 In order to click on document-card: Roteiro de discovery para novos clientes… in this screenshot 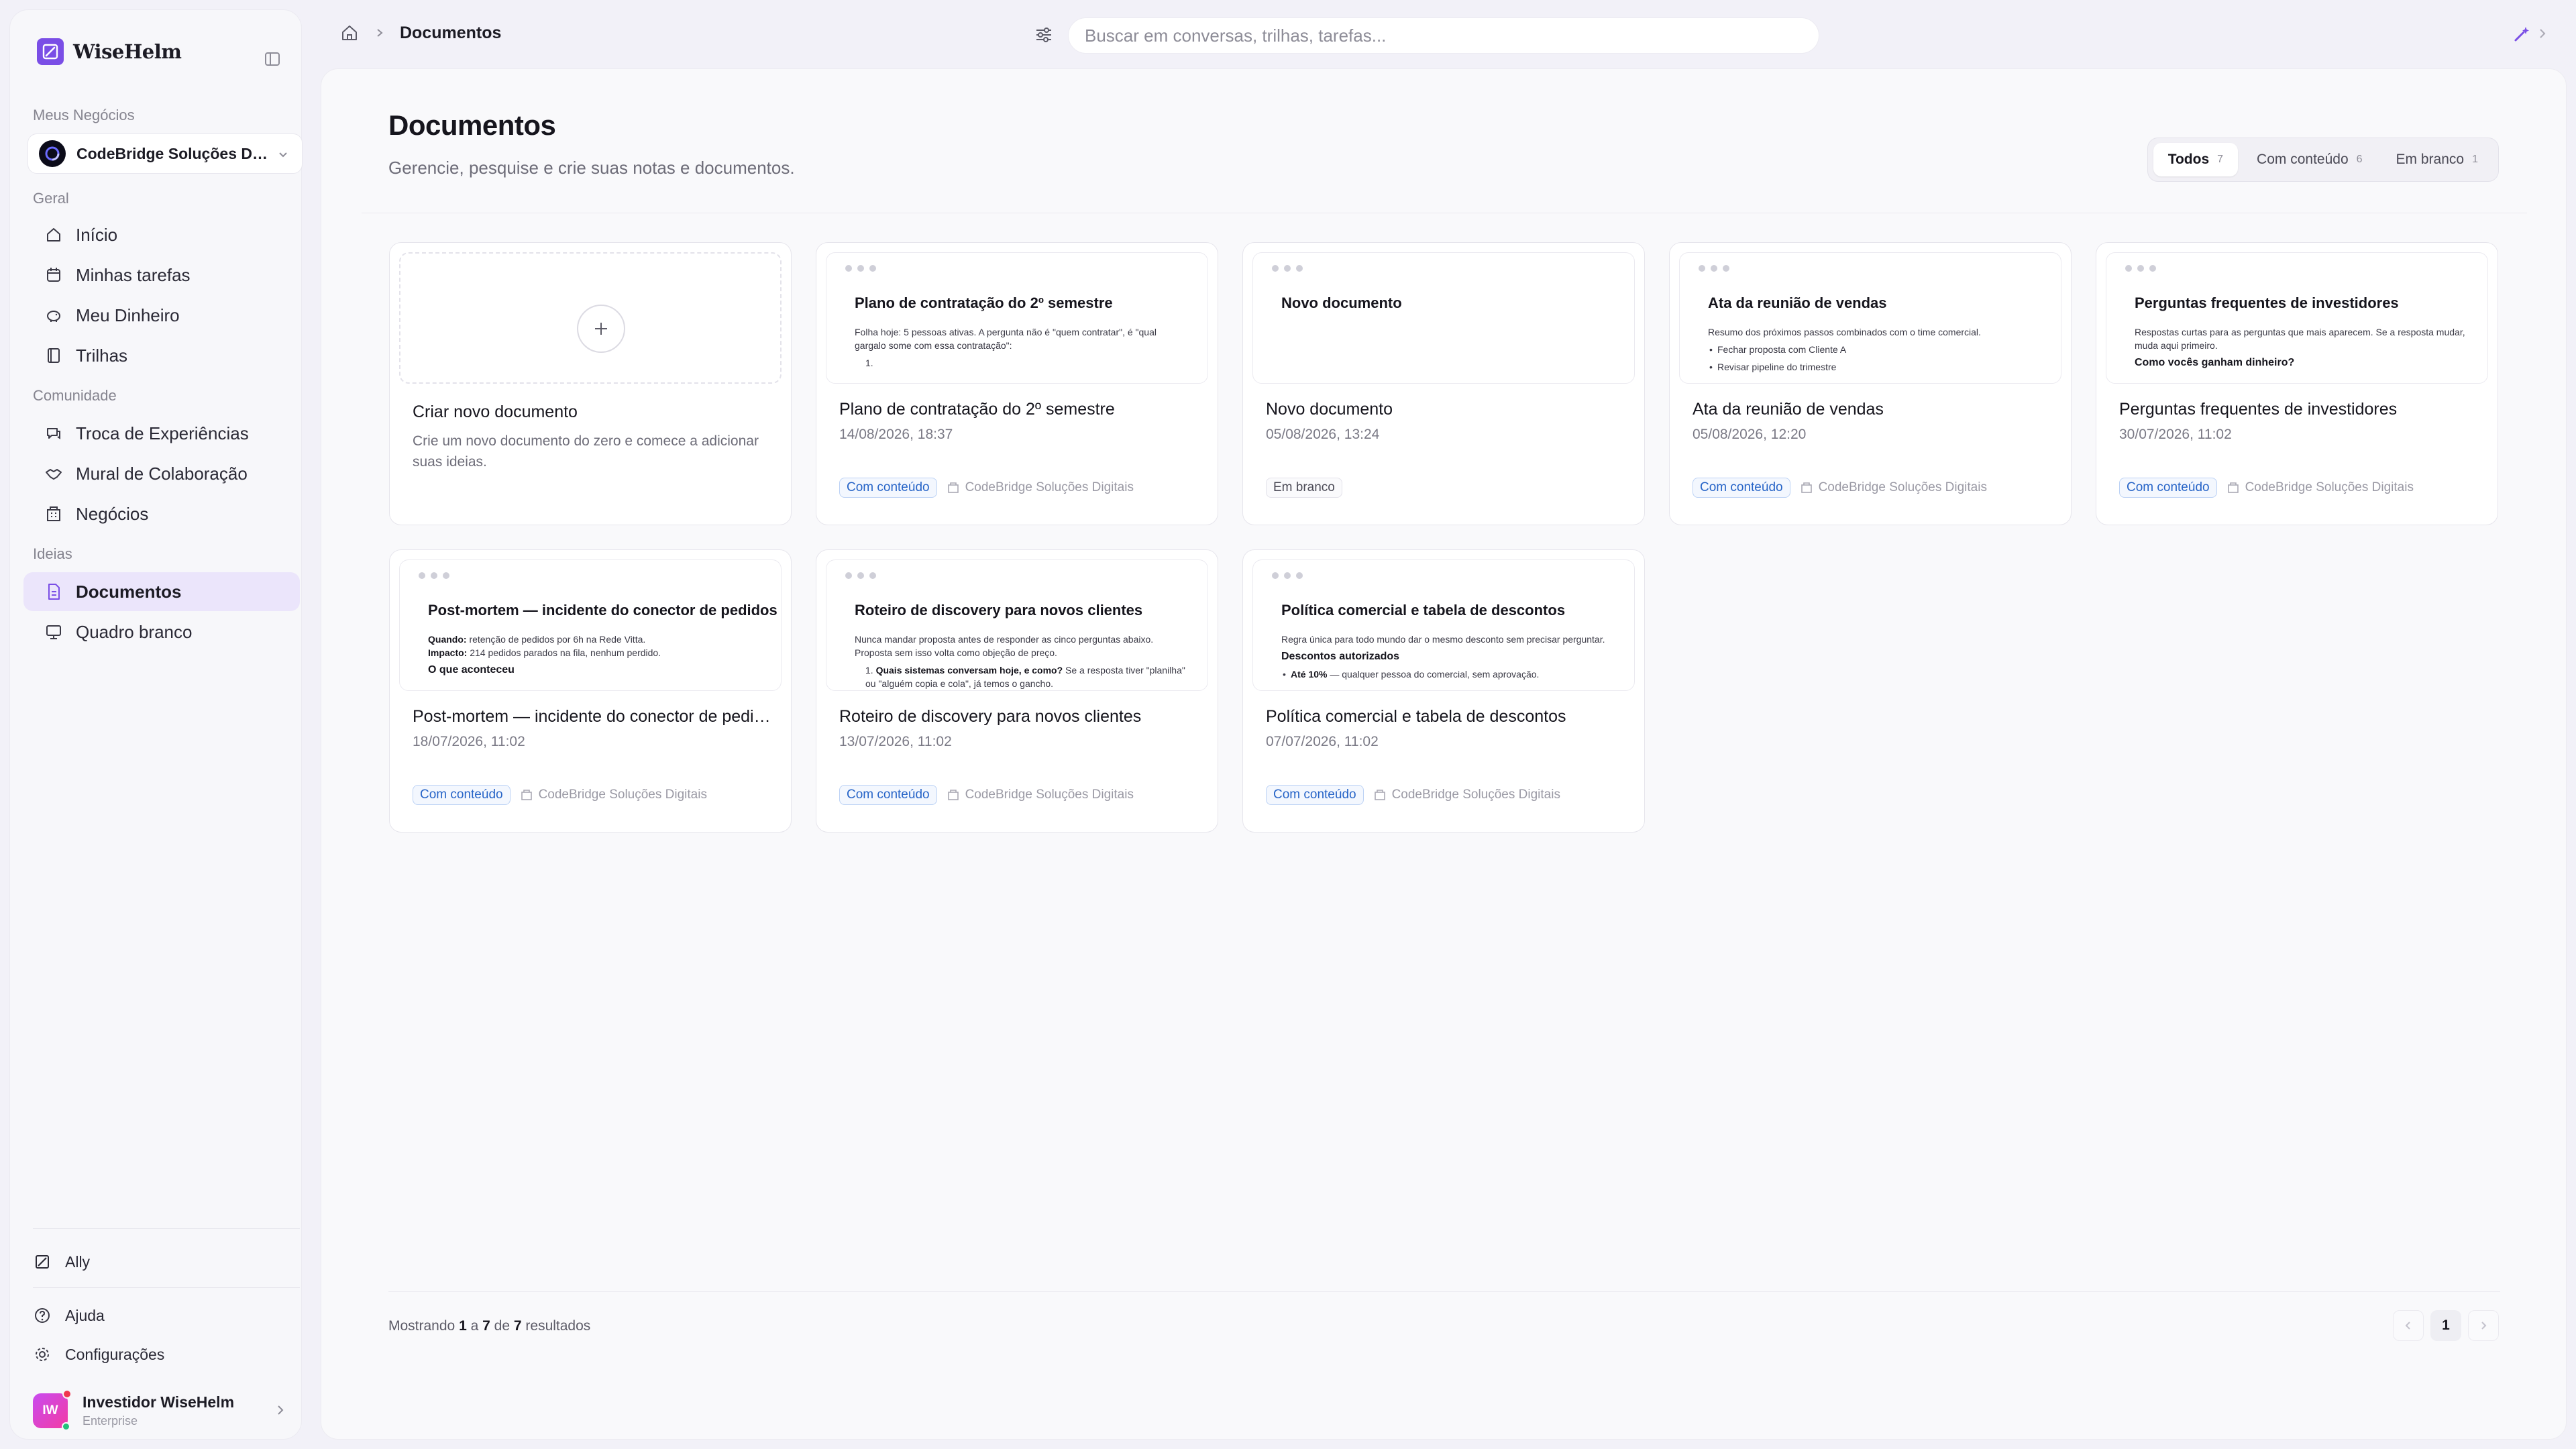, I will do `click(1017, 691)`.